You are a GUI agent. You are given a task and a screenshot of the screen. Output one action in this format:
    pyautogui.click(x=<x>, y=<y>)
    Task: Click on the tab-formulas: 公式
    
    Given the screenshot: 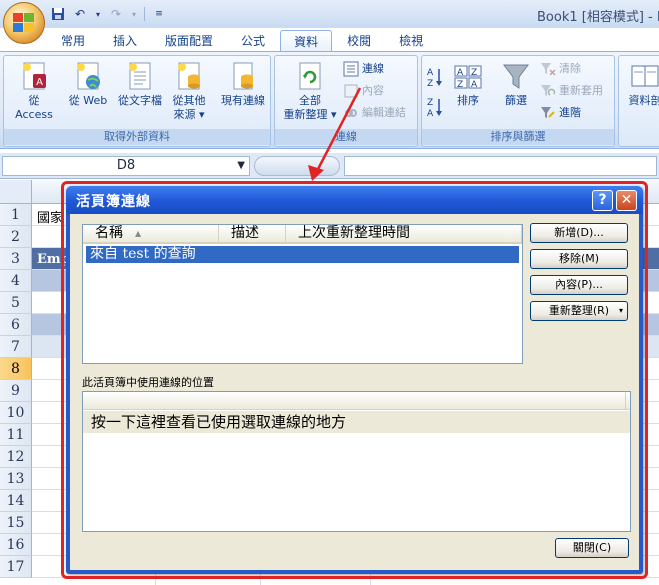 What is the action you would take?
    pyautogui.click(x=253, y=41)
    